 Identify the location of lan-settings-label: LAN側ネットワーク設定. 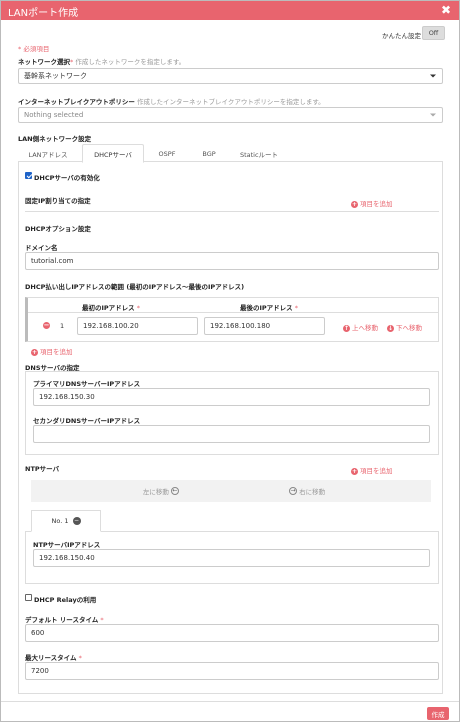
(55, 139).